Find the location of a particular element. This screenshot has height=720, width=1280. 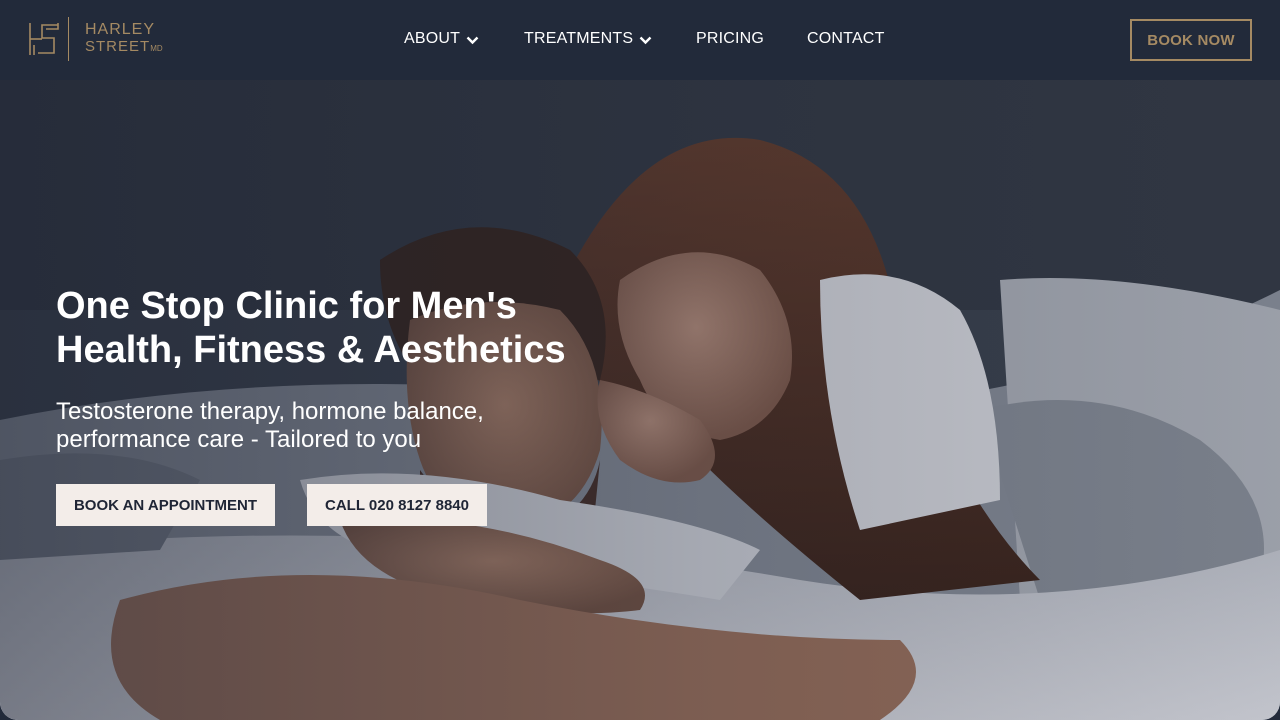

site-logo: HARLEY STREETMD is located at coordinates (95, 39).